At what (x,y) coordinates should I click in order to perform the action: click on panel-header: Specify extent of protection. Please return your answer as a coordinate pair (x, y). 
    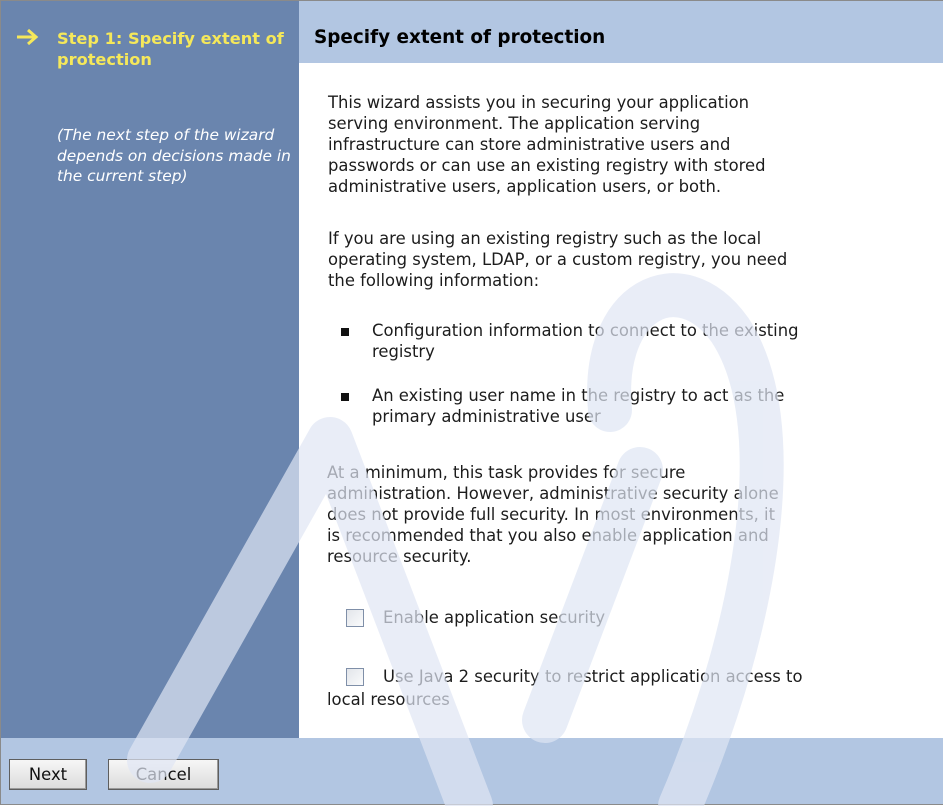
    Looking at the image, I should click on (621, 32).